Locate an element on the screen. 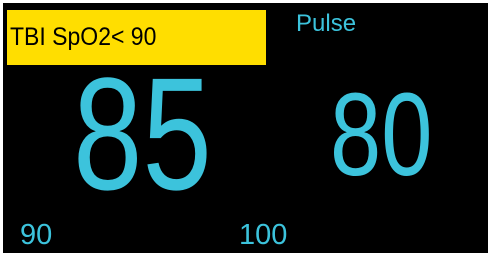 The width and height of the screenshot is (493, 257). spo2-alarm-limit-low: 90 is located at coordinates (36, 235).